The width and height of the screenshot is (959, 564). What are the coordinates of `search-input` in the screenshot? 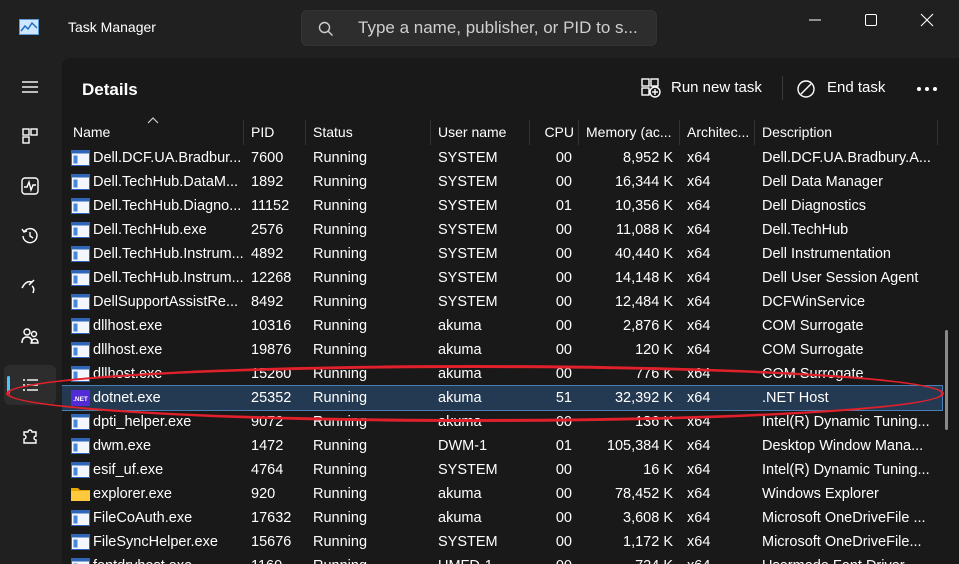 It's located at (503, 28).